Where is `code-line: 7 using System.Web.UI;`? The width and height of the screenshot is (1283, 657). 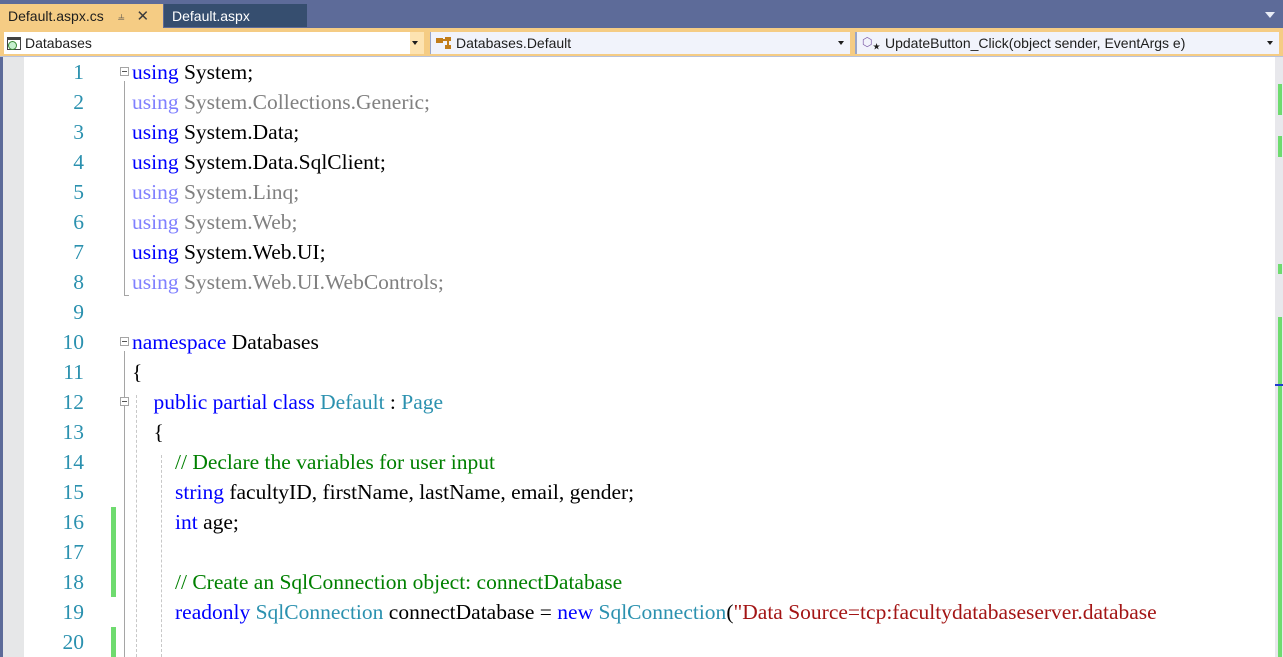
code-line: 7 using System.Web.UI; is located at coordinates (649, 252).